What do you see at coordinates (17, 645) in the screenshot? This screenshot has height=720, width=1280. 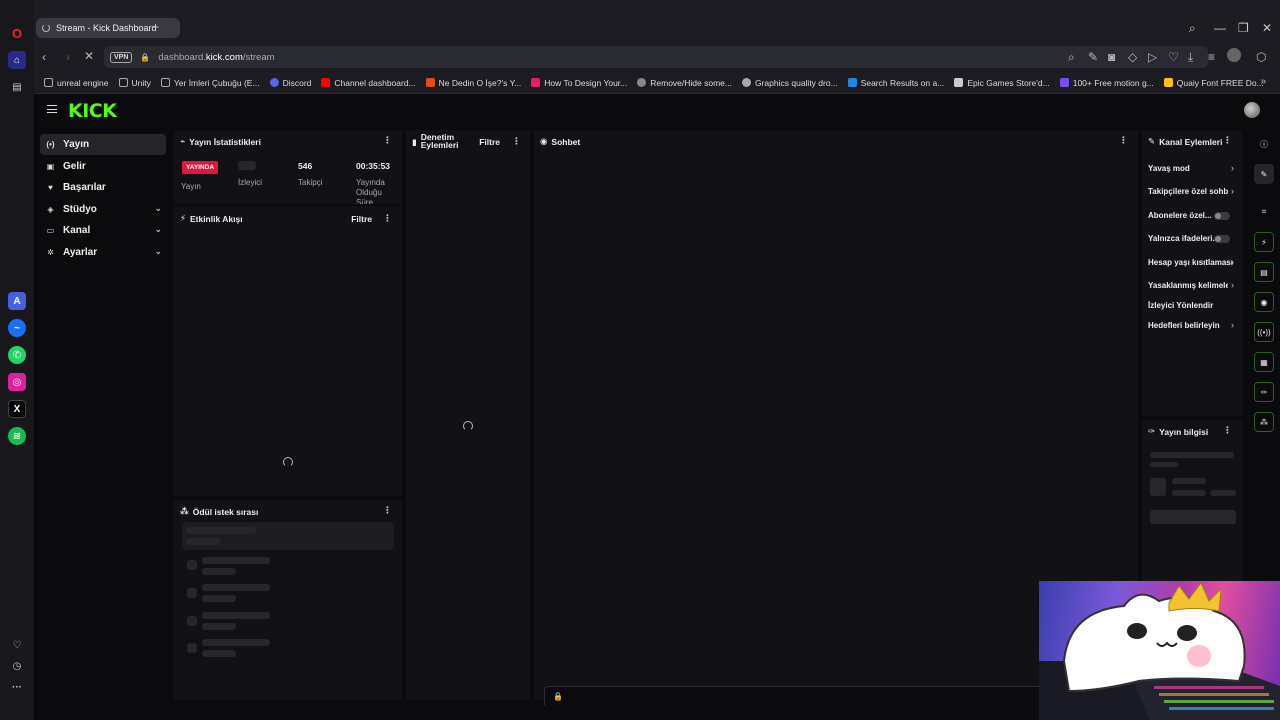 I see `heart-icon: ♡` at bounding box center [17, 645].